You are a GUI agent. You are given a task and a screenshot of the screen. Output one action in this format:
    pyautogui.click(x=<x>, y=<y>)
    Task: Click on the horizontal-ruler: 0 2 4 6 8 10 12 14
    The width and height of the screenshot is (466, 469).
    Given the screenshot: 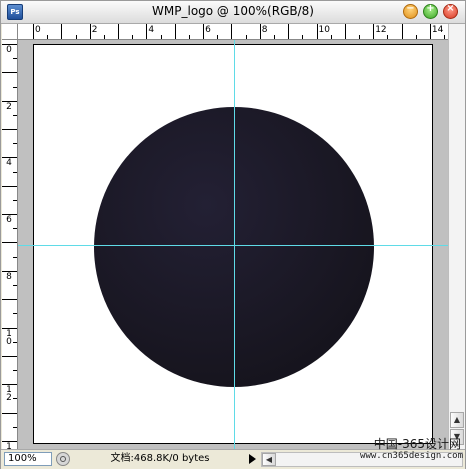 What is the action you would take?
    pyautogui.click(x=233, y=32)
    